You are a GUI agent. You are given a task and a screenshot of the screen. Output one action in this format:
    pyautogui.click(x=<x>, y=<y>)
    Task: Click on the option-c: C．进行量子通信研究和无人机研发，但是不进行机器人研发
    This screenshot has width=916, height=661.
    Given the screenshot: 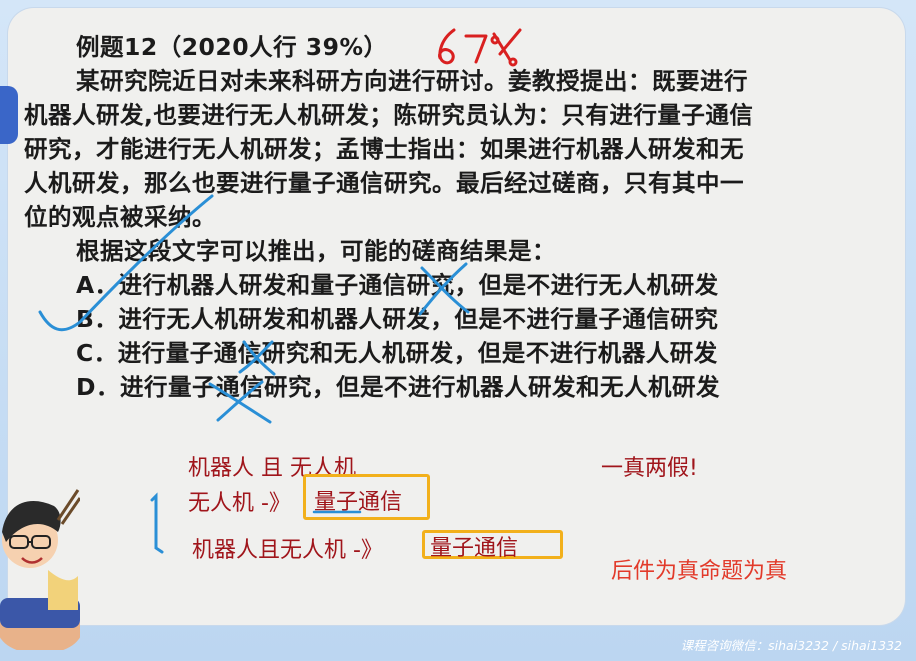 What is the action you would take?
    pyautogui.click(x=397, y=353)
    